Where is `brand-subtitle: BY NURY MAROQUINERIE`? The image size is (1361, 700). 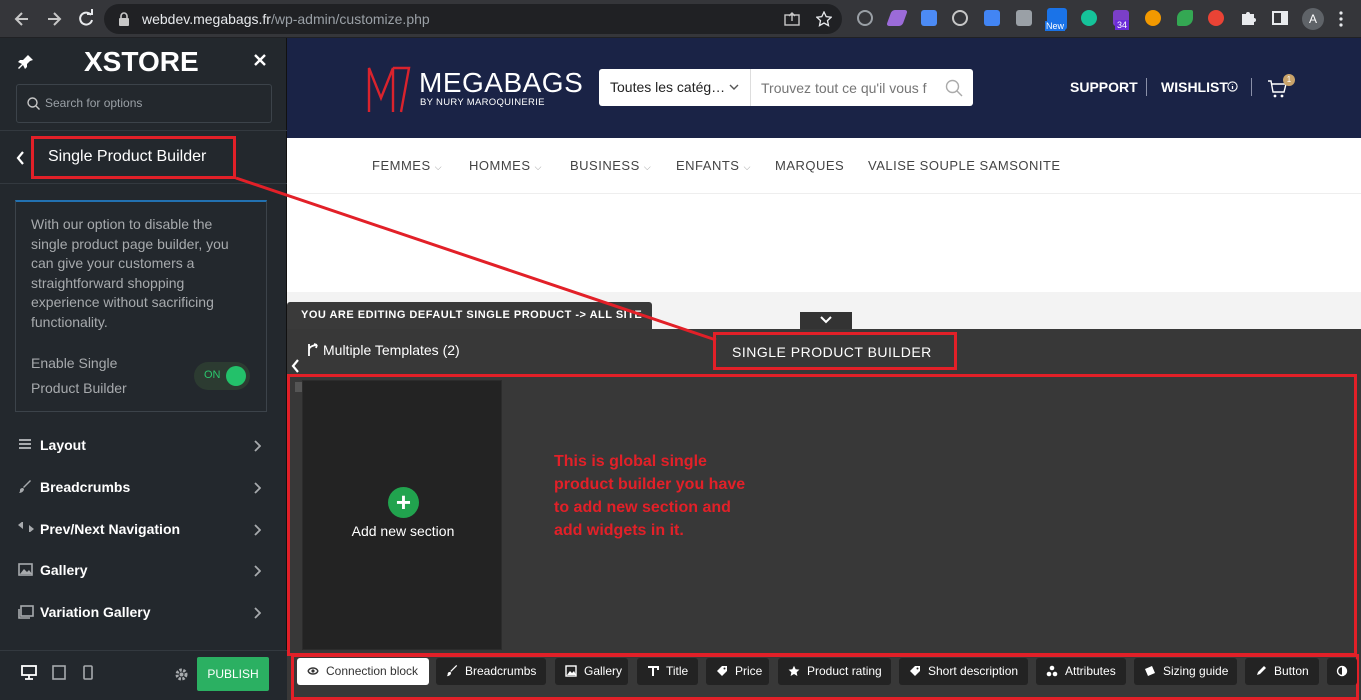 brand-subtitle: BY NURY MAROQUINERIE is located at coordinates (482, 102).